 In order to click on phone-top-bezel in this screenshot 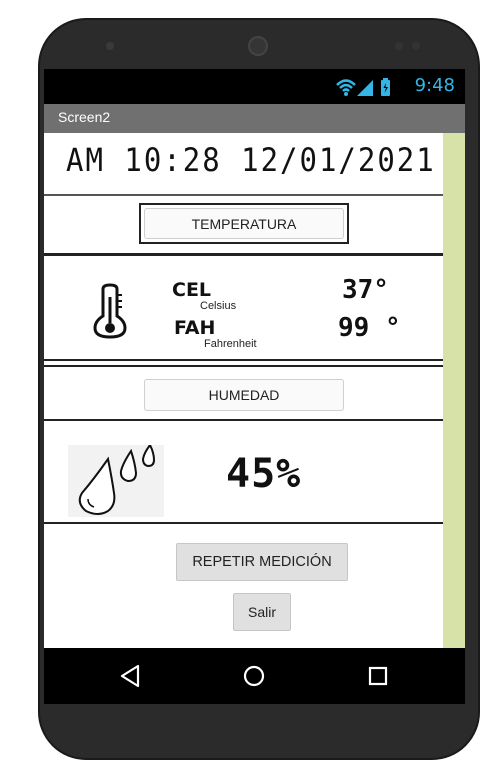, I will do `click(259, 45)`.